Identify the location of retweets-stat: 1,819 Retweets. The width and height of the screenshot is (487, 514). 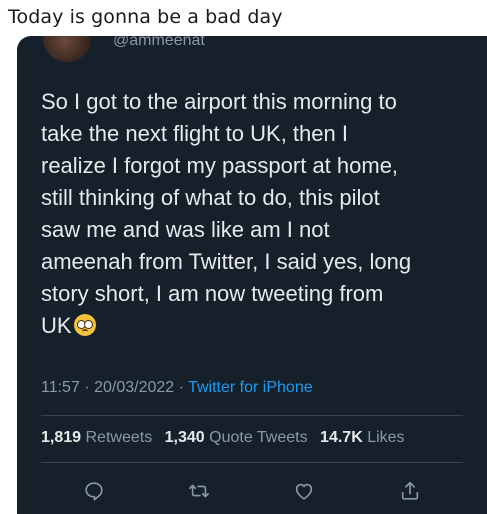
(96, 437).